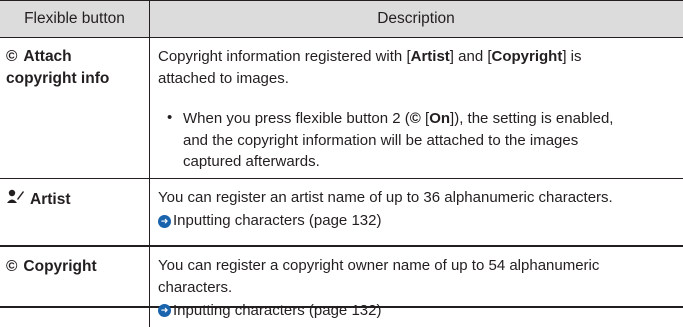 The image size is (683, 327). What do you see at coordinates (149, 163) in the screenshot?
I see `column-divider` at bounding box center [149, 163].